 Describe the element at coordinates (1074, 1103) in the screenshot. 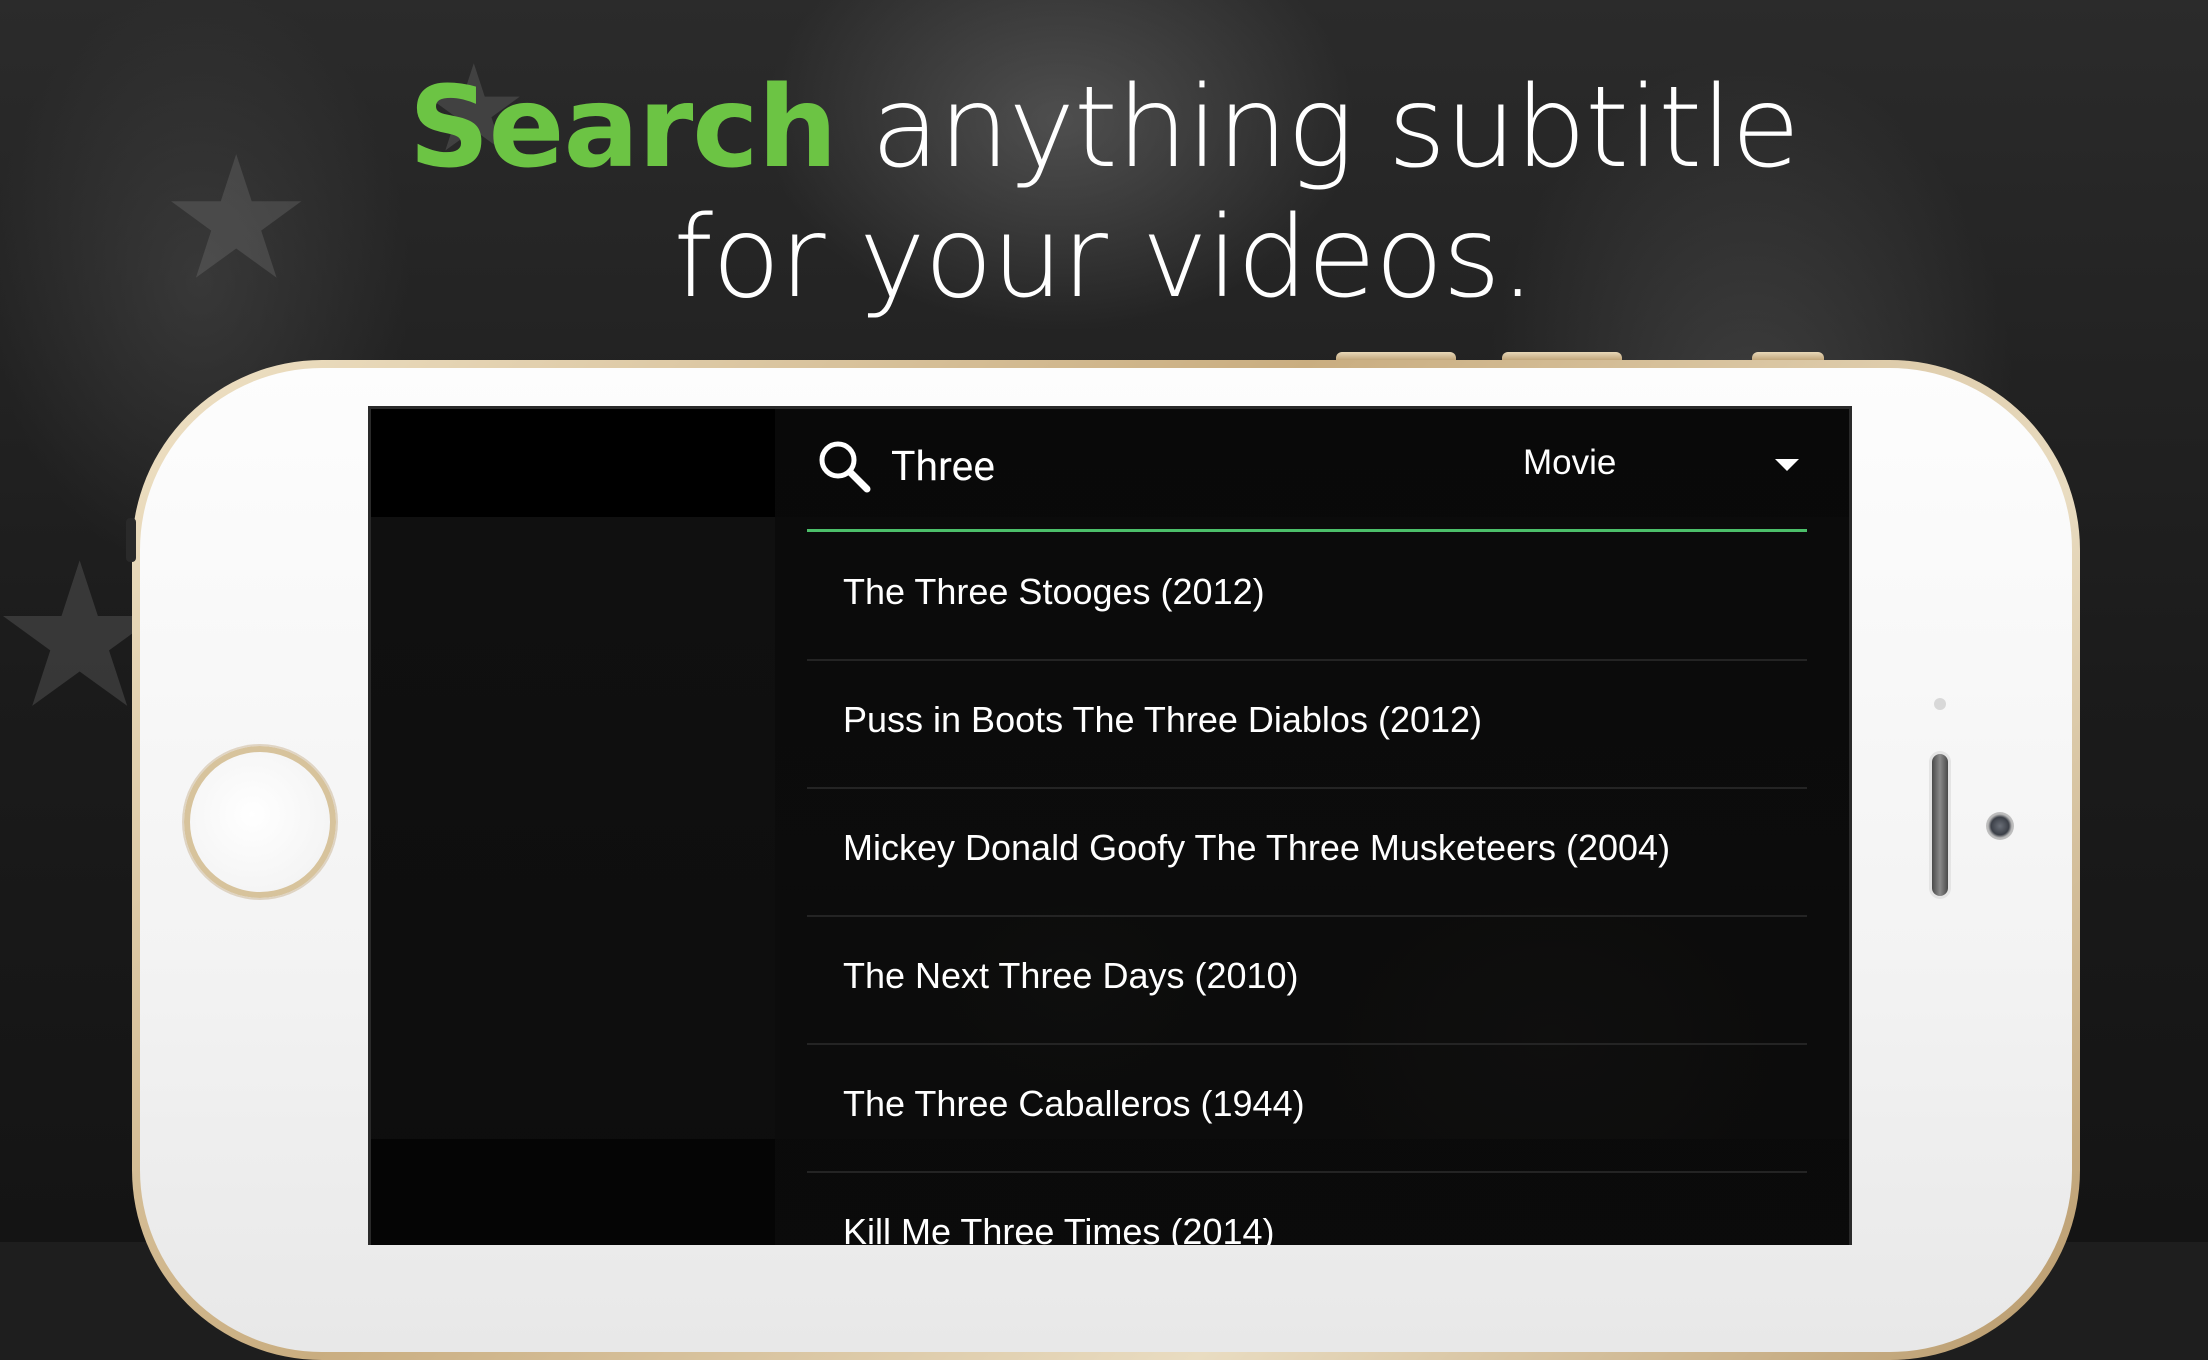

I see `list-item-label: The Three Caballeros (1944)` at that location.